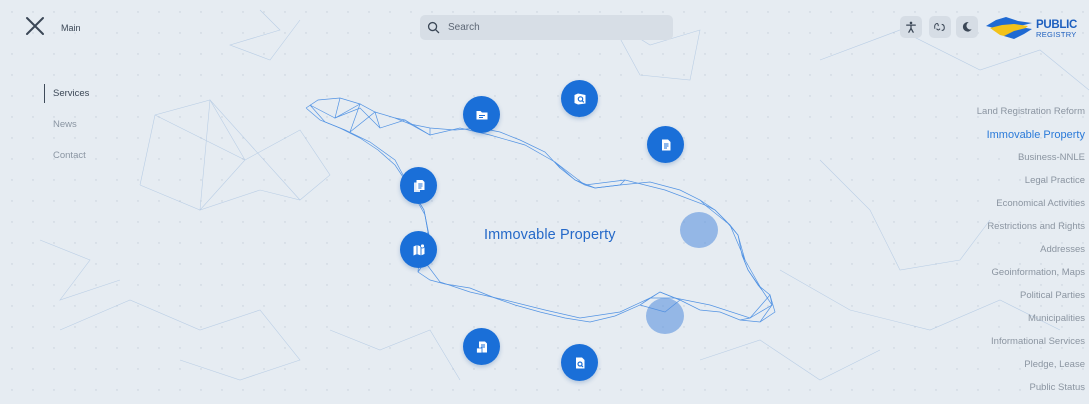  Describe the element at coordinates (433, 27) in the screenshot. I see `search-icon` at that location.